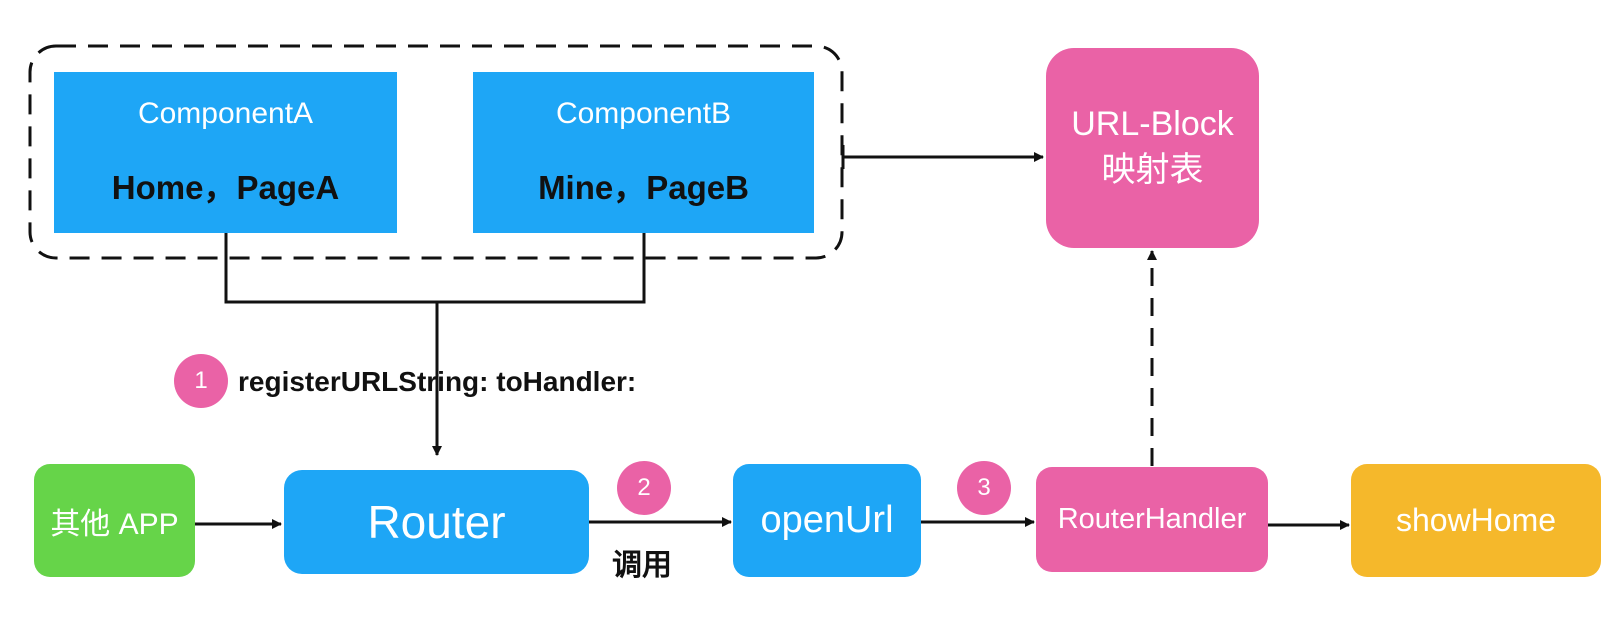 Image resolution: width=1616 pixels, height=620 pixels. I want to click on component-a-title: ComponentA, so click(225, 113).